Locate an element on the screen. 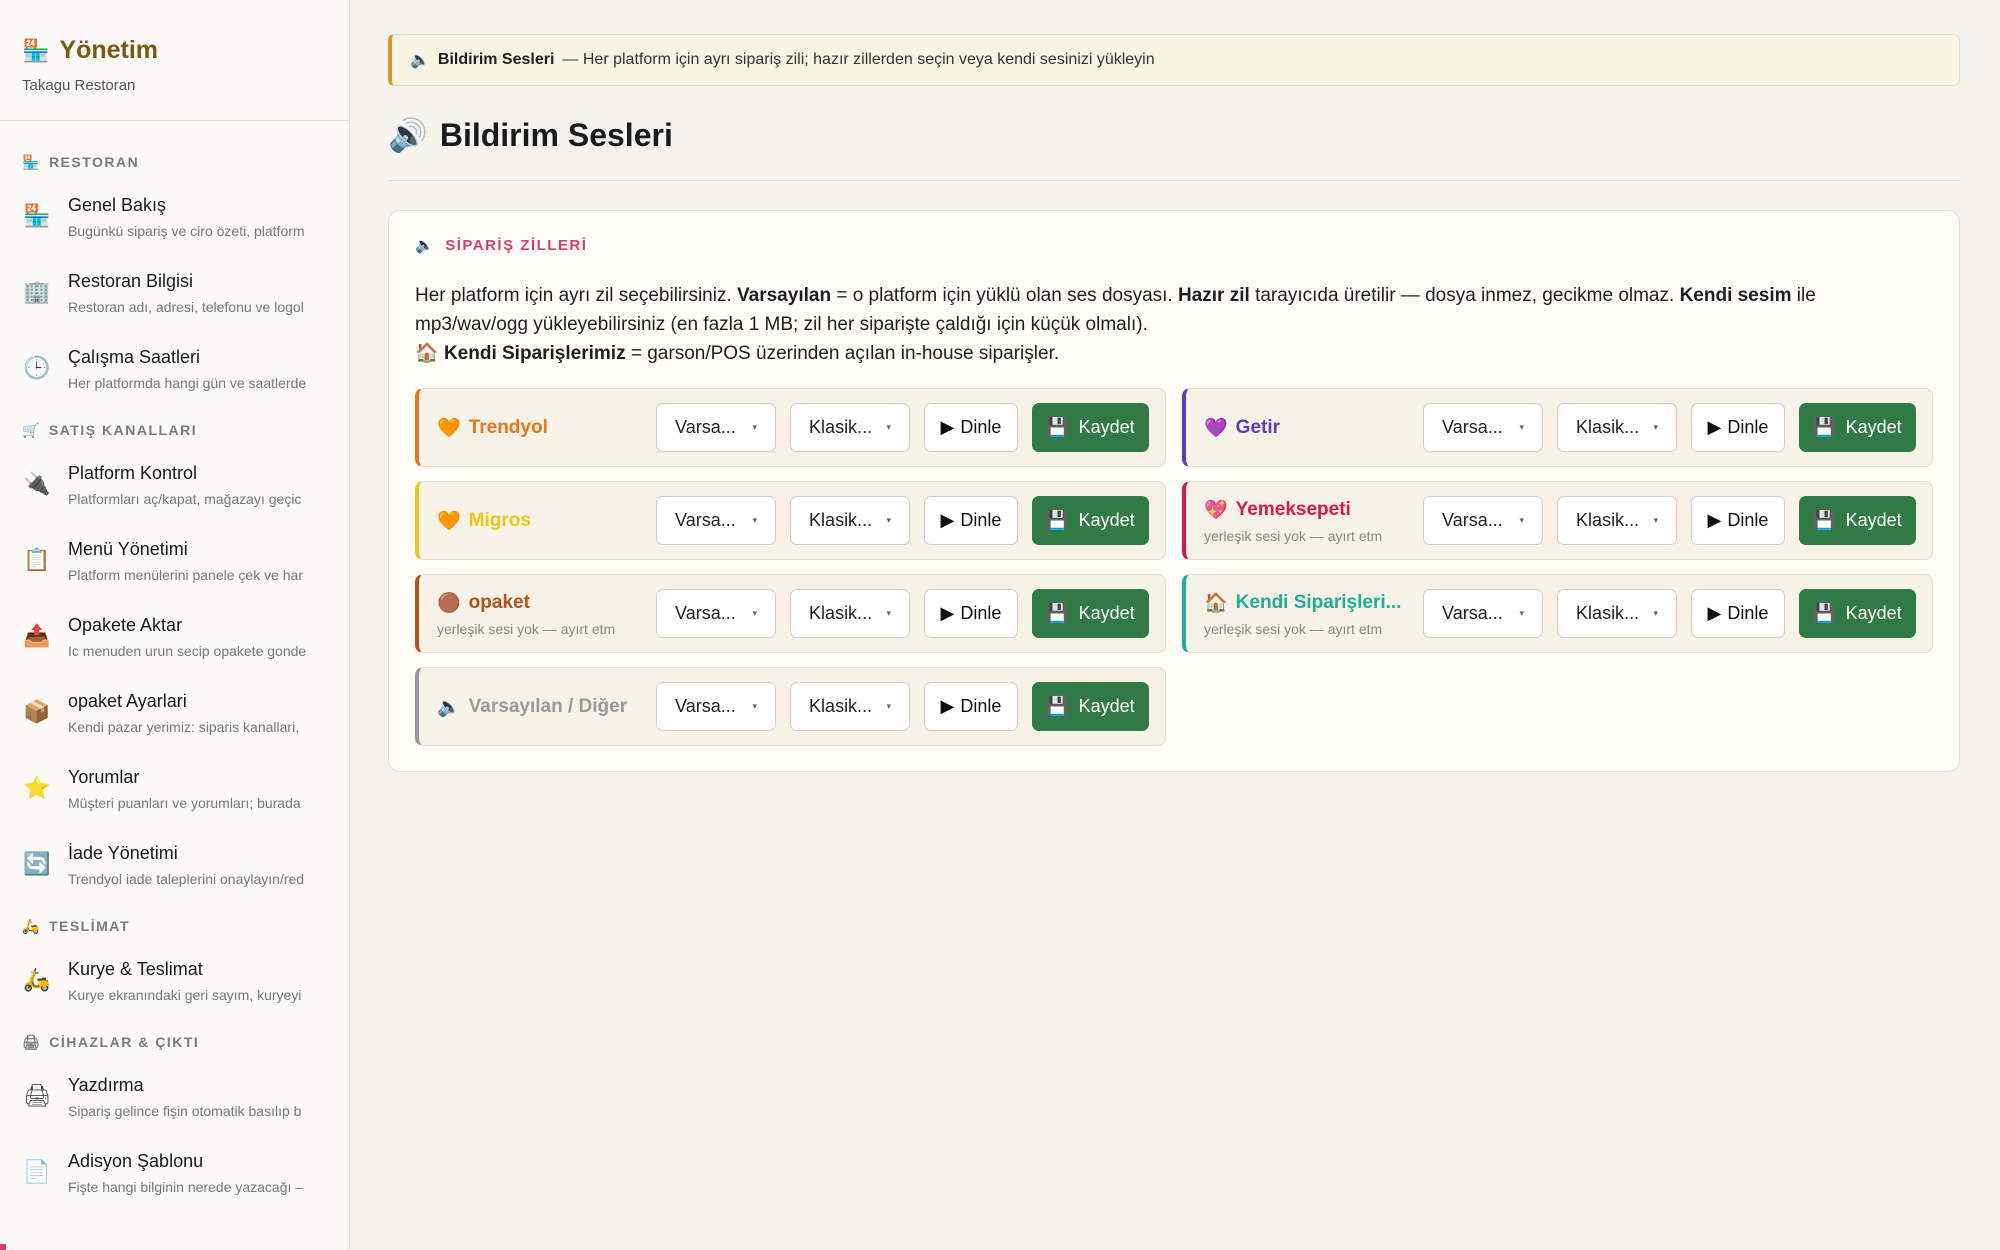 The image size is (2000, 1250). platform-name-text: Getir is located at coordinates (1258, 427).